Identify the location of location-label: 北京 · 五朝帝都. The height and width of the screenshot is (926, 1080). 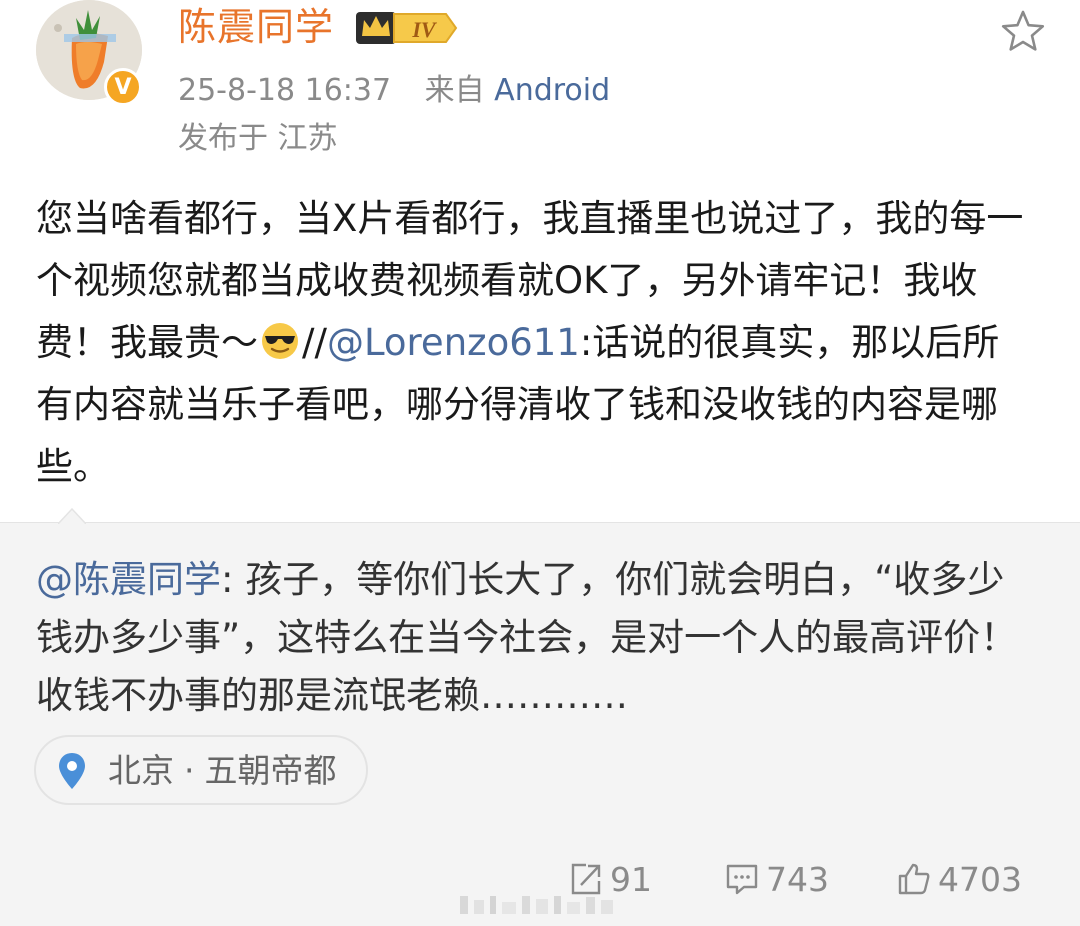
(222, 771).